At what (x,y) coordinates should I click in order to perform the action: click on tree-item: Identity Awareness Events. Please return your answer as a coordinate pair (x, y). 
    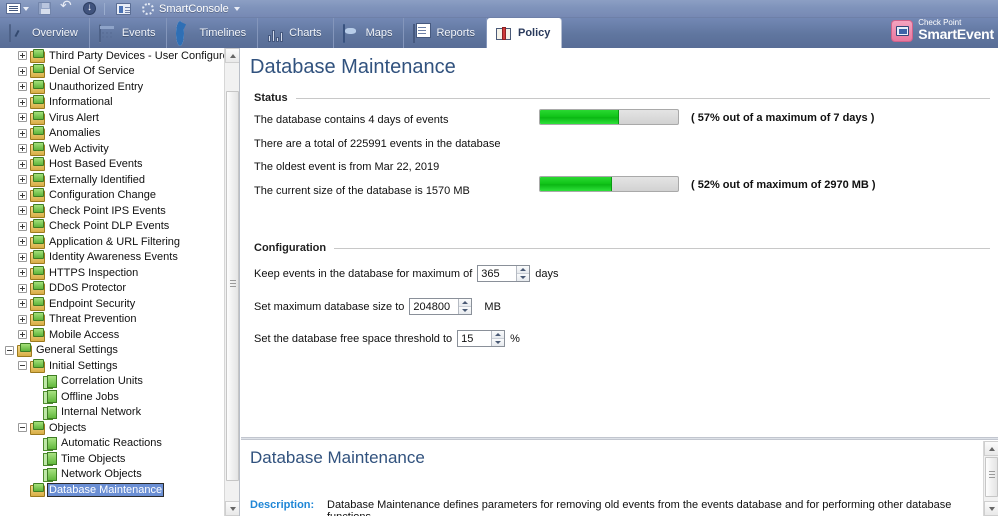
    Looking at the image, I should click on (112, 258).